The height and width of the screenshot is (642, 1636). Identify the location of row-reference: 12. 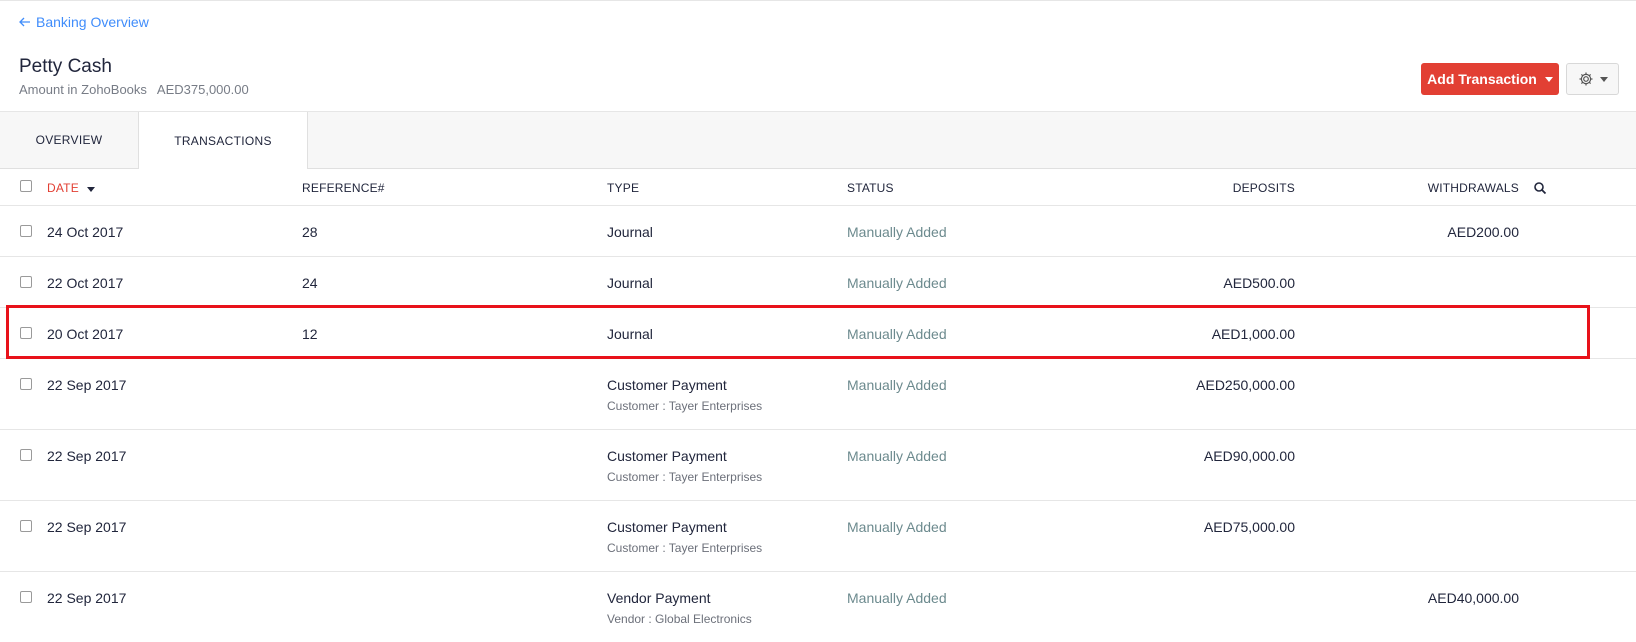
(310, 334).